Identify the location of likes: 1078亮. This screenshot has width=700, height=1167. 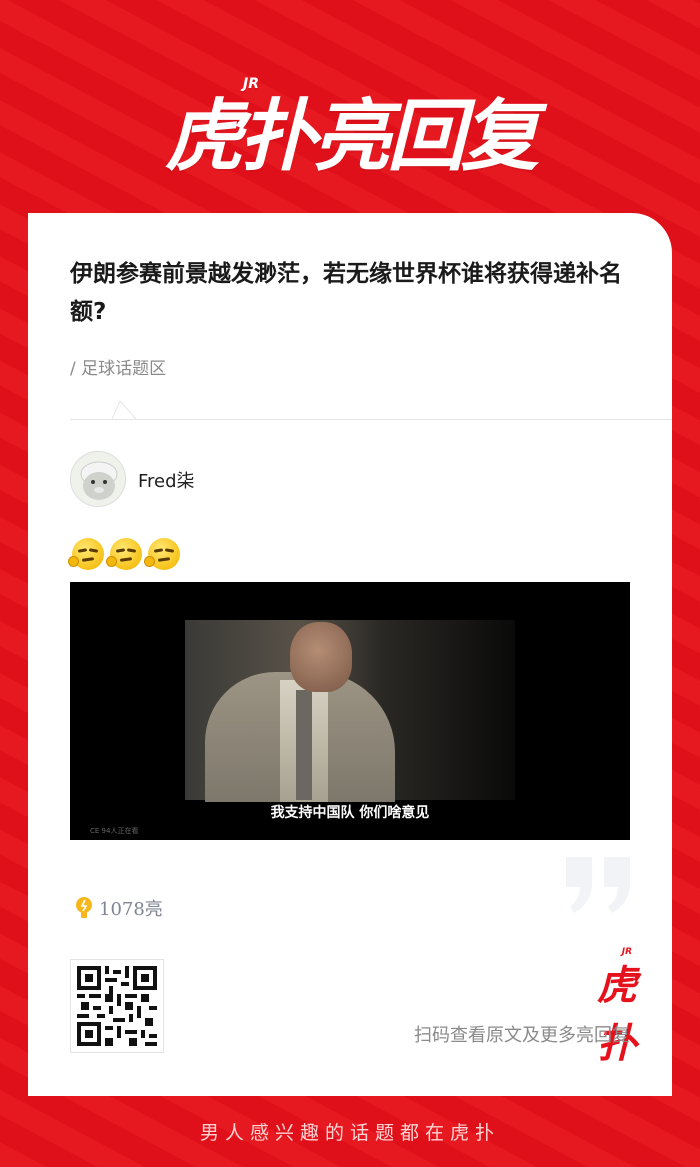
(119, 908).